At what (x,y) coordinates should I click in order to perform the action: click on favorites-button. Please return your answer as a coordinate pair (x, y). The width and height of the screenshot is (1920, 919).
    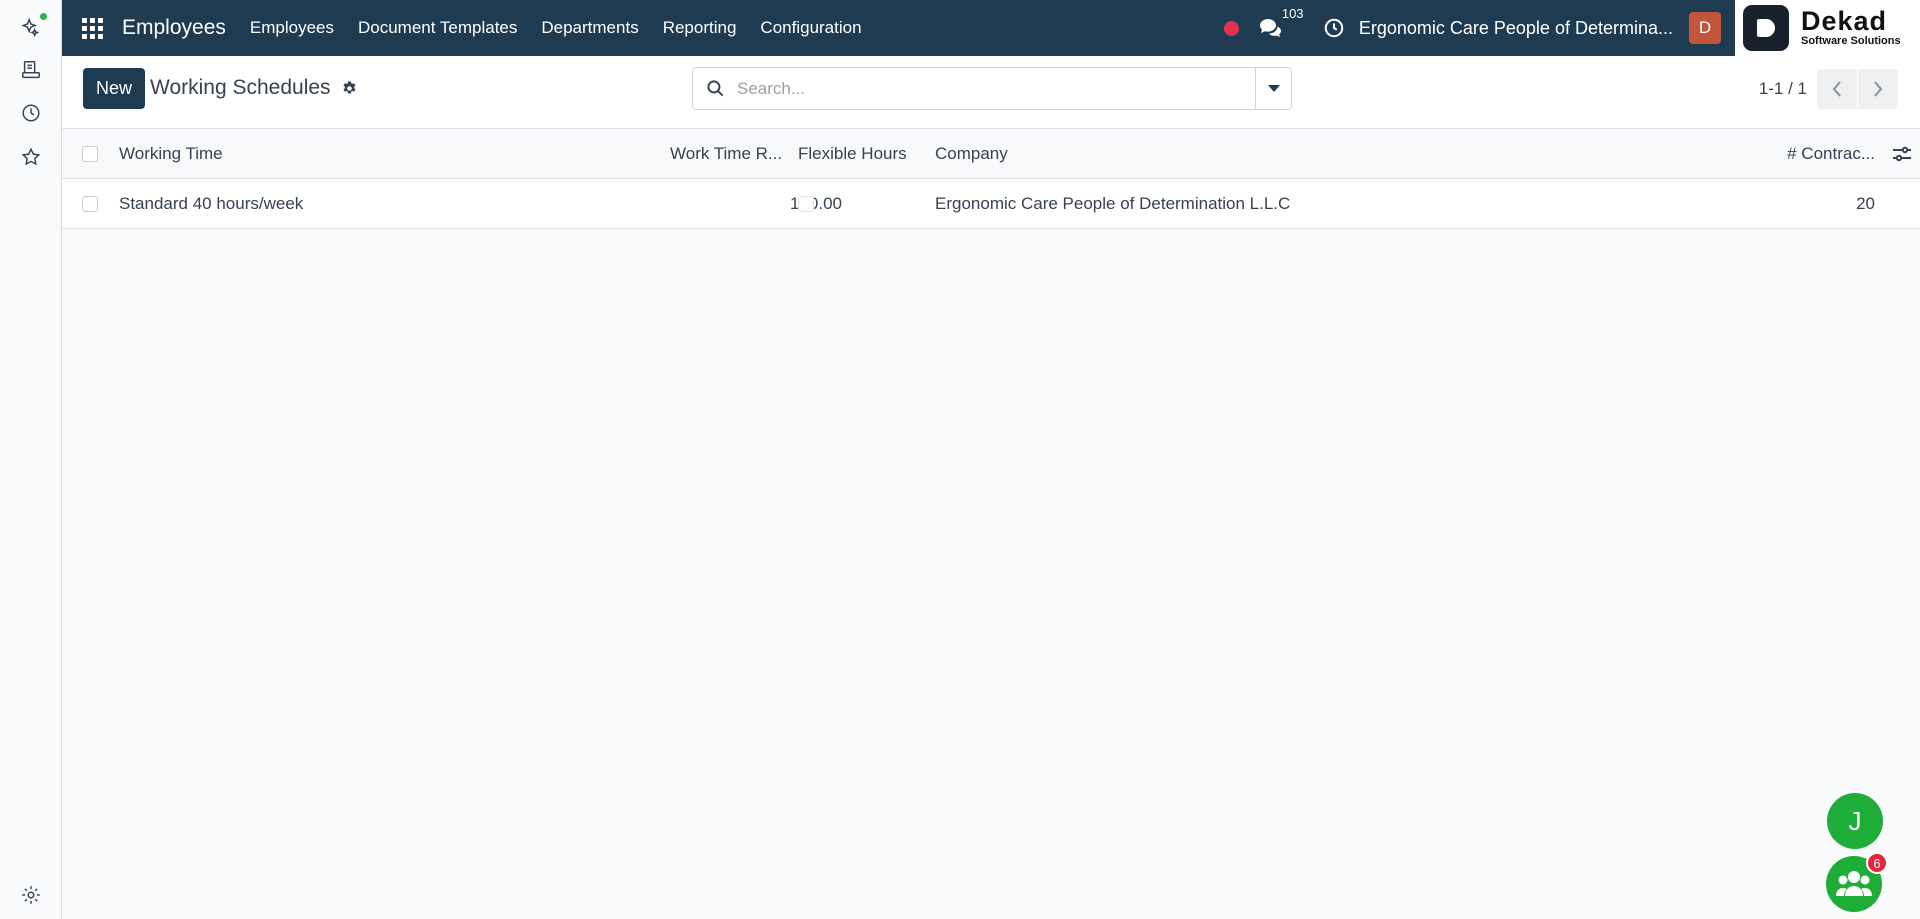
    Looking at the image, I should click on (31, 157).